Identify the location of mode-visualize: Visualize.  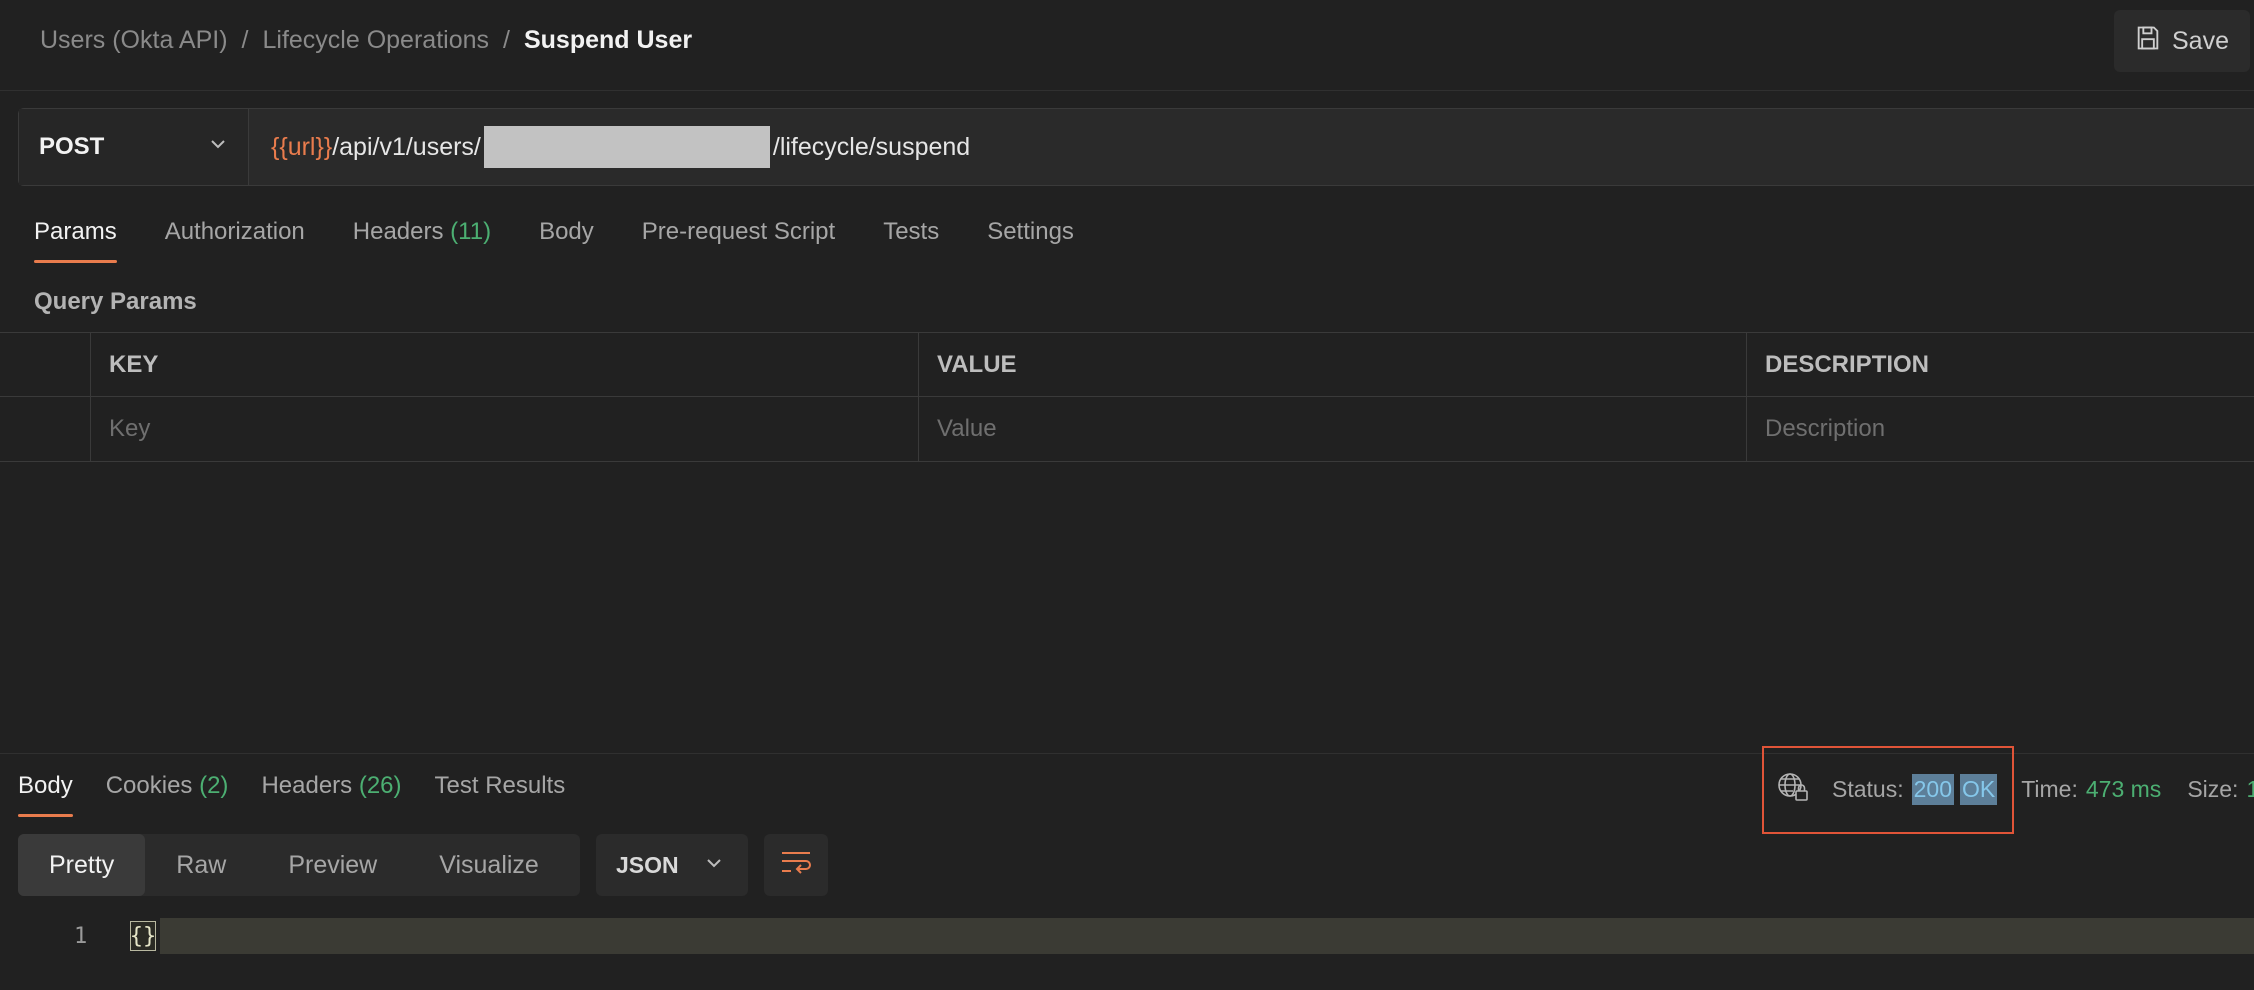
(489, 865).